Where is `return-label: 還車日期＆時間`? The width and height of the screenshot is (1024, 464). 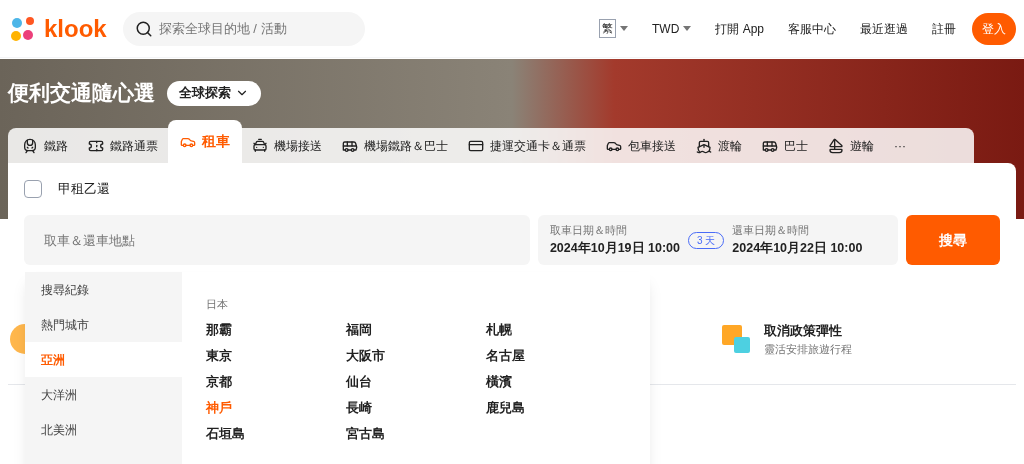 return-label: 還車日期＆時間 is located at coordinates (771, 231).